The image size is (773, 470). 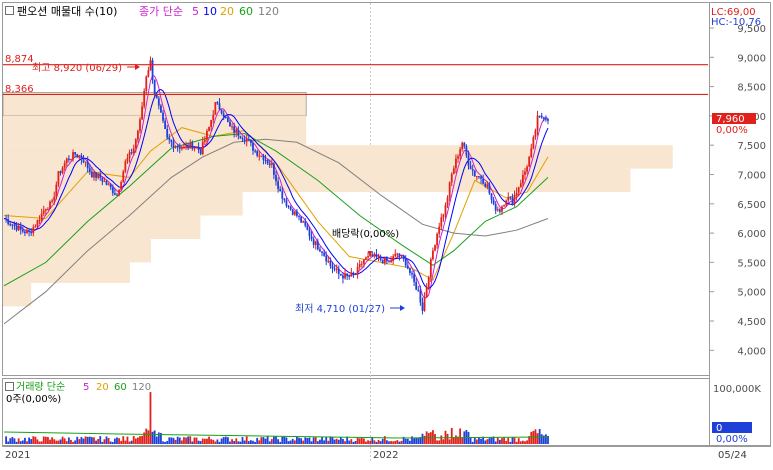 I want to click on ma-period-60: 60, so click(x=246, y=11).